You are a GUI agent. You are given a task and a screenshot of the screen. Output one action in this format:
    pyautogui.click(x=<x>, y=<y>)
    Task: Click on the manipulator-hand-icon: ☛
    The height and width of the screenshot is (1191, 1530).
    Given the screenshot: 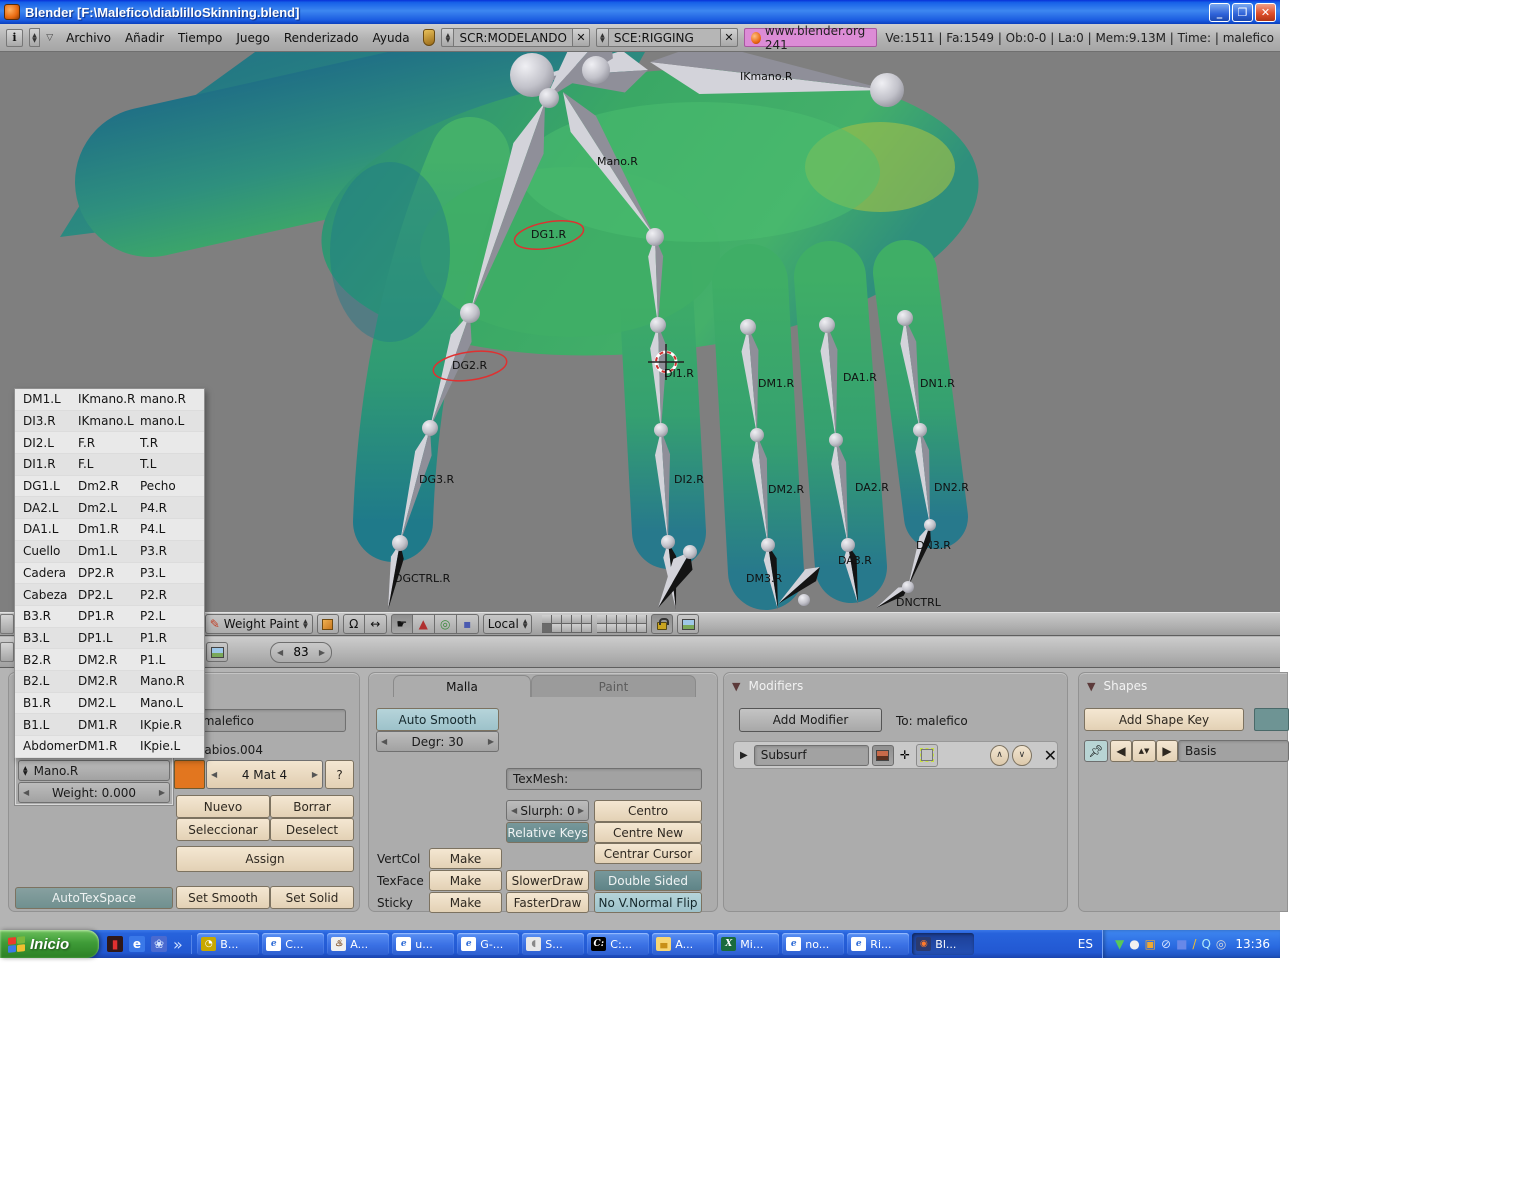 What is the action you would take?
    pyautogui.click(x=401, y=624)
    